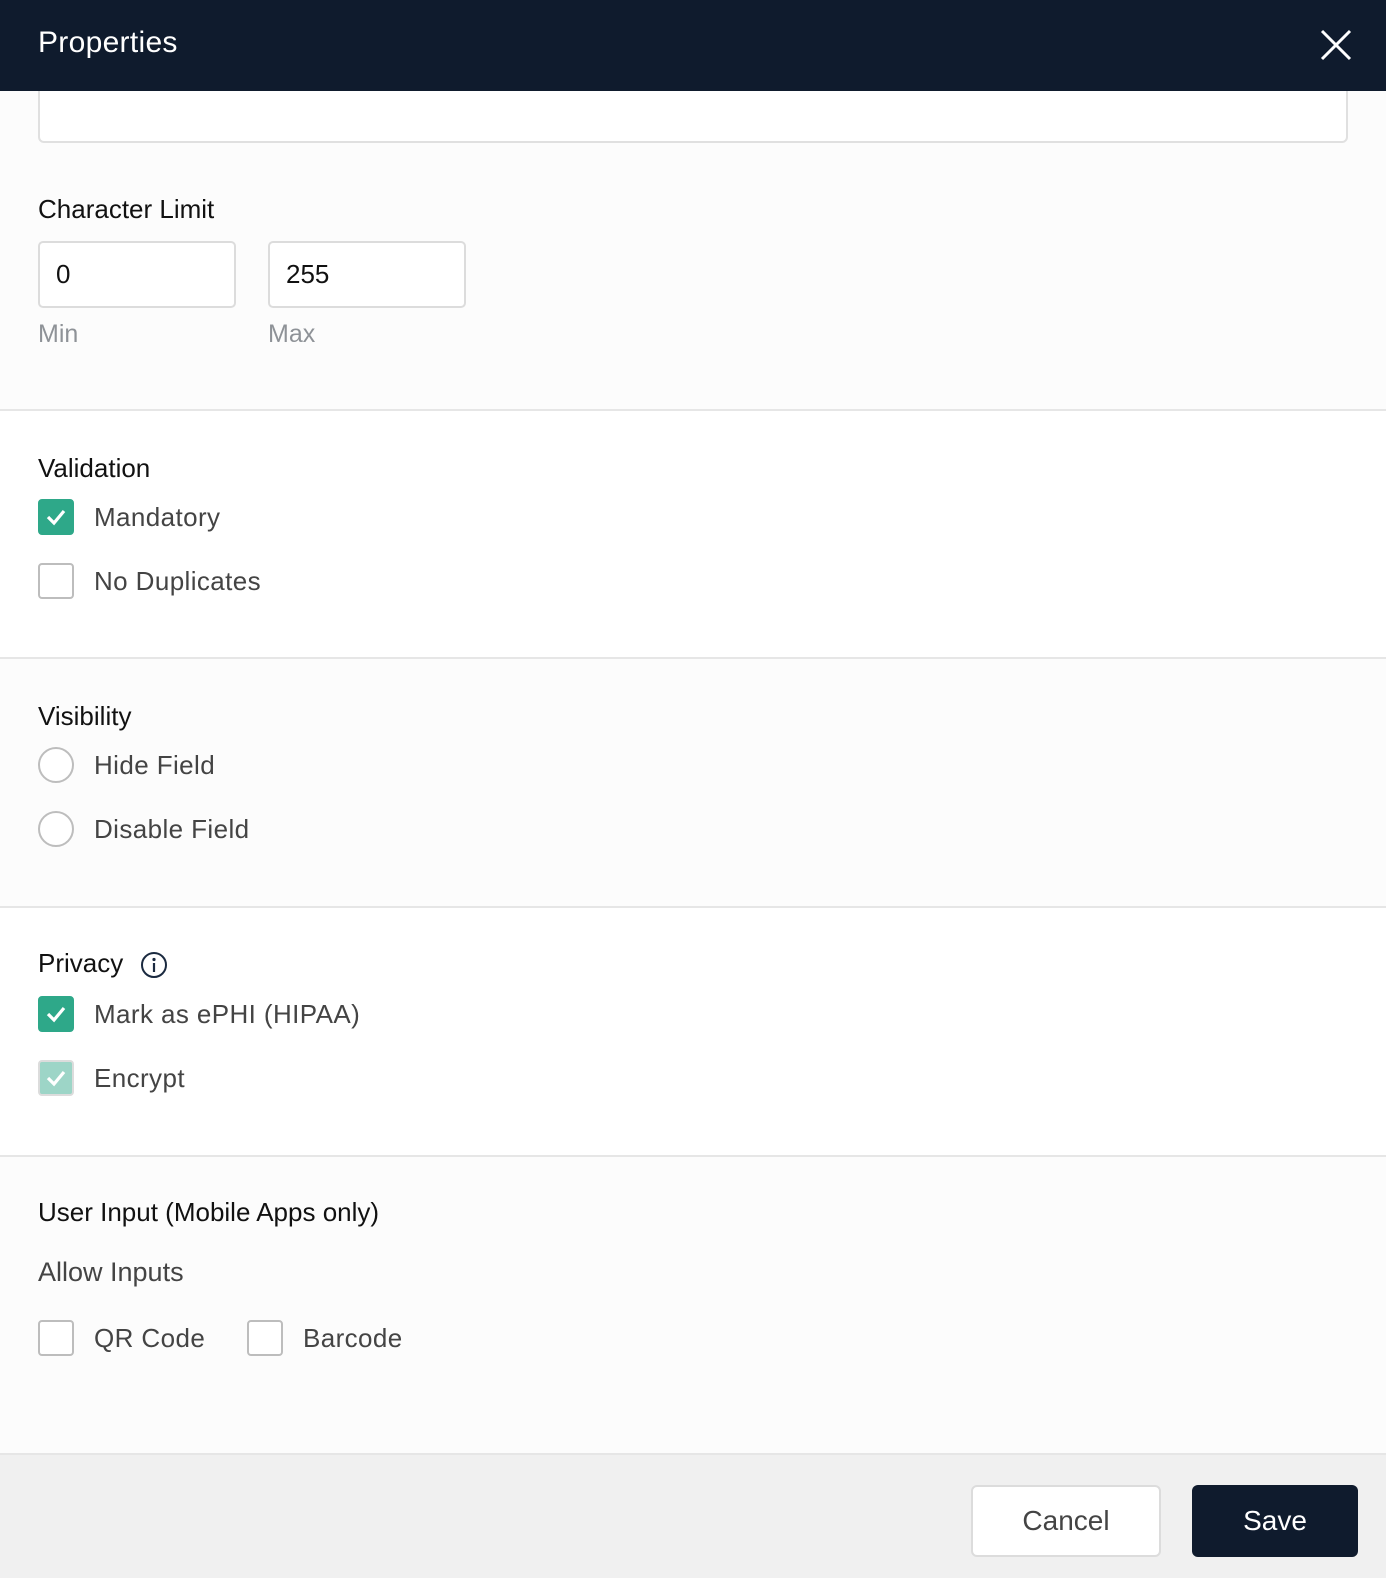 The image size is (1386, 1578). I want to click on privacy-title: Privacy, so click(103, 963).